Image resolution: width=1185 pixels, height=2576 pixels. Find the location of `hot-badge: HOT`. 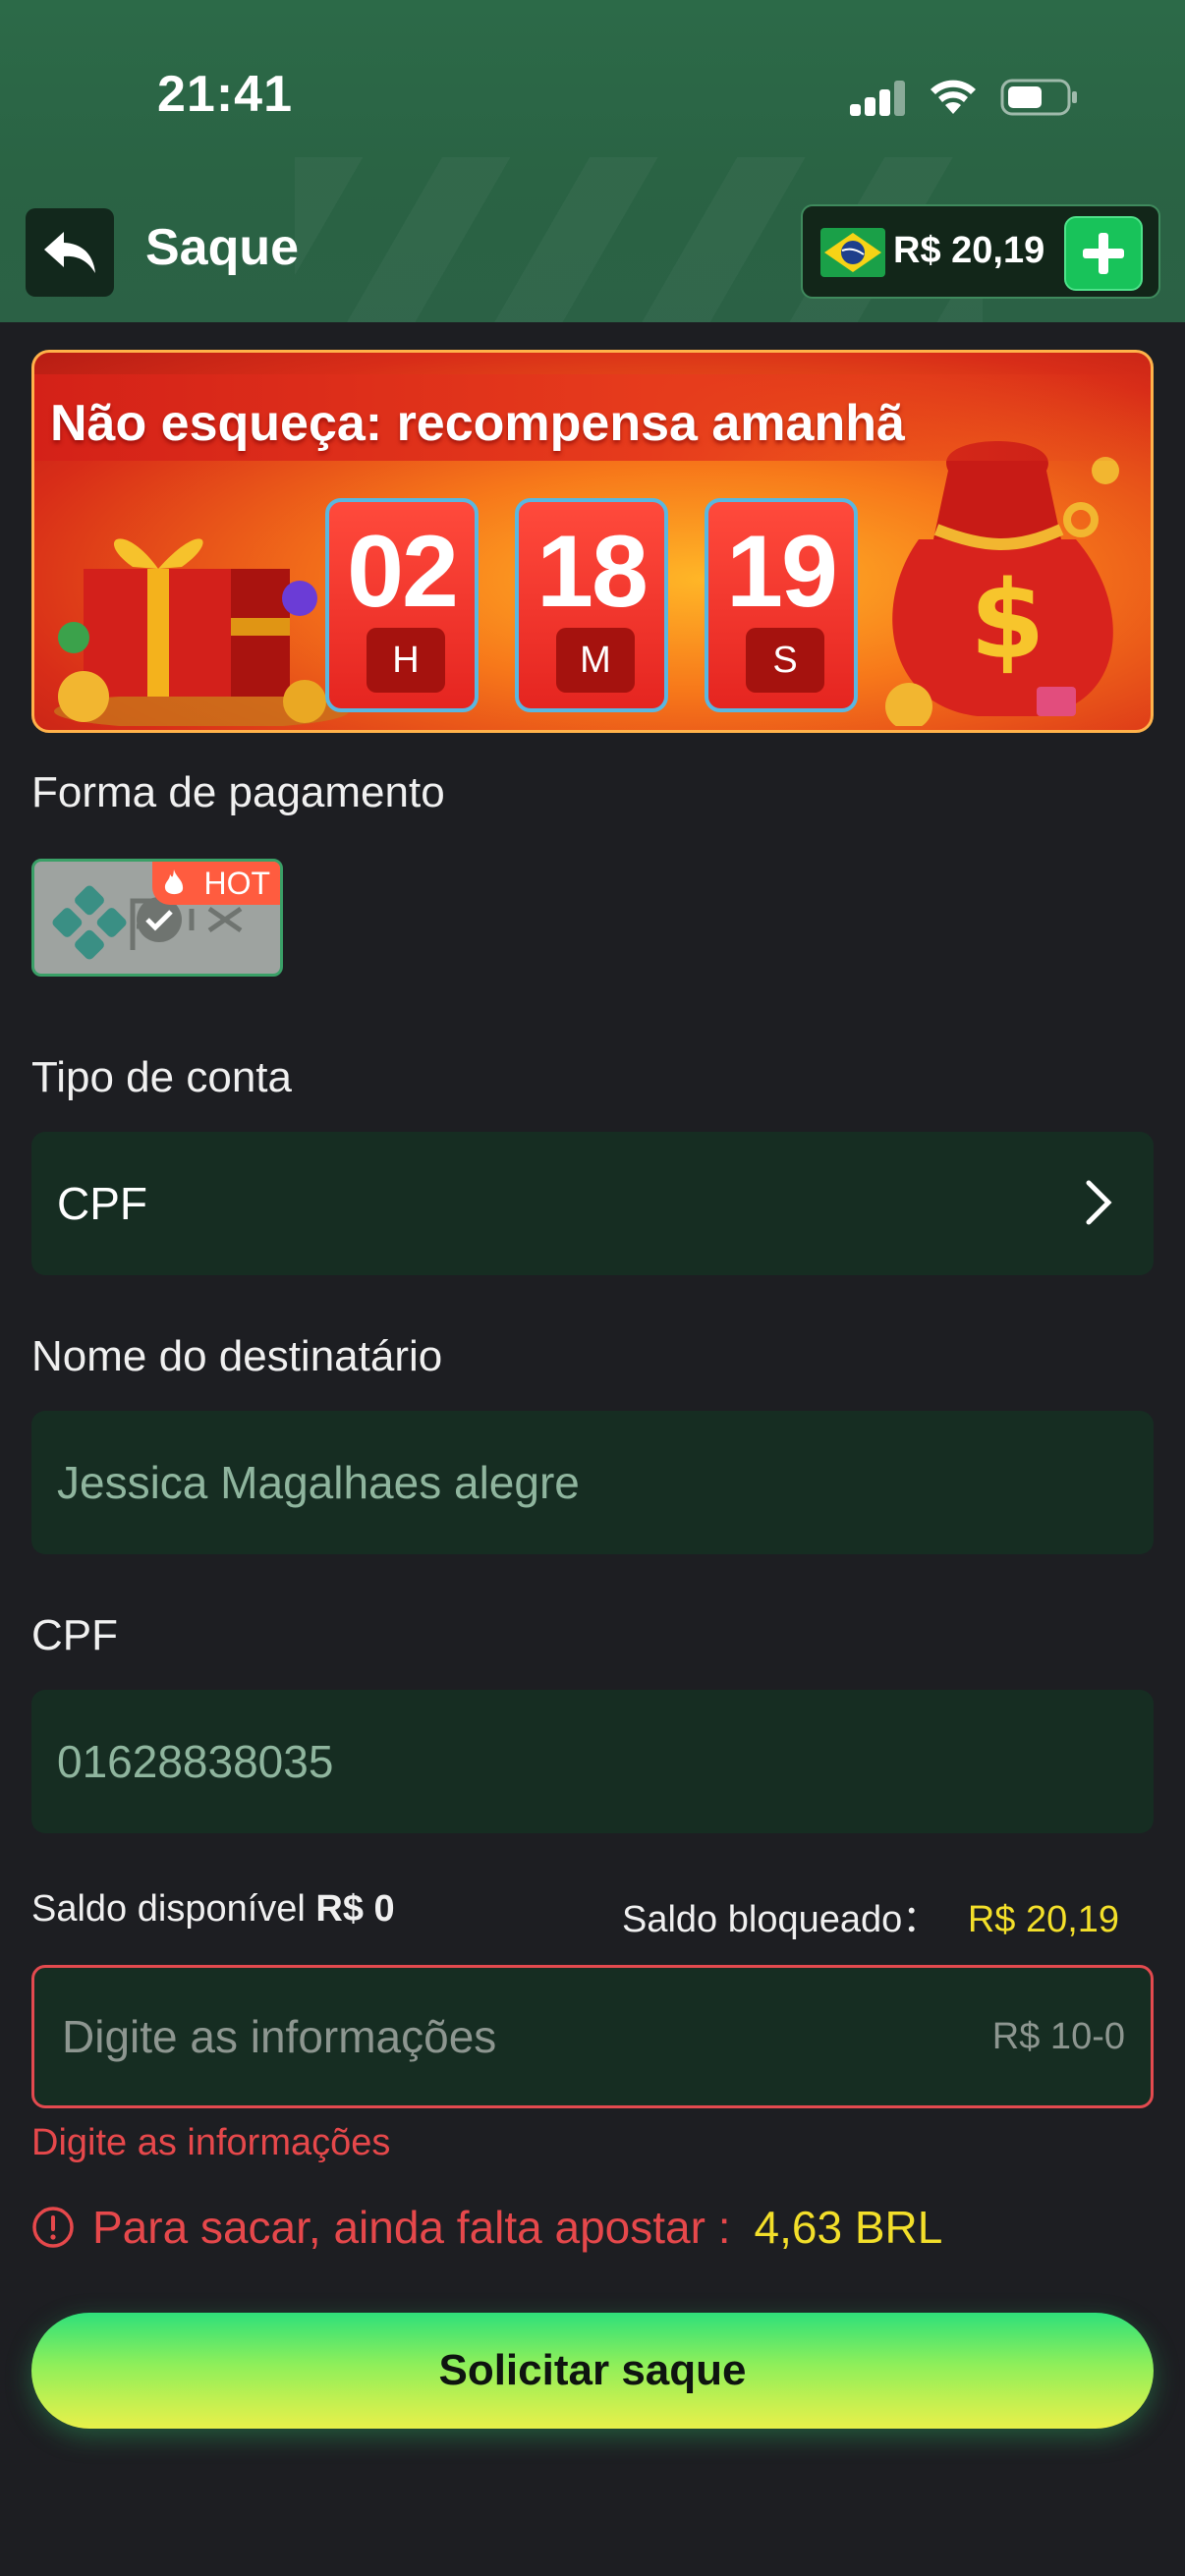

hot-badge: HOT is located at coordinates (216, 883).